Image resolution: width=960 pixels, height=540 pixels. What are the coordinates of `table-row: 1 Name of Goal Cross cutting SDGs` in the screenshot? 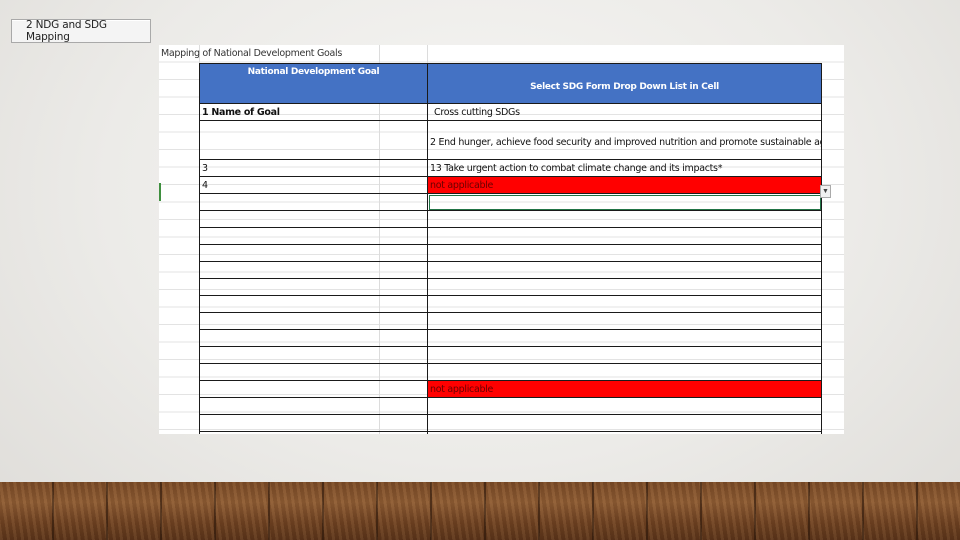 It's located at (510, 112).